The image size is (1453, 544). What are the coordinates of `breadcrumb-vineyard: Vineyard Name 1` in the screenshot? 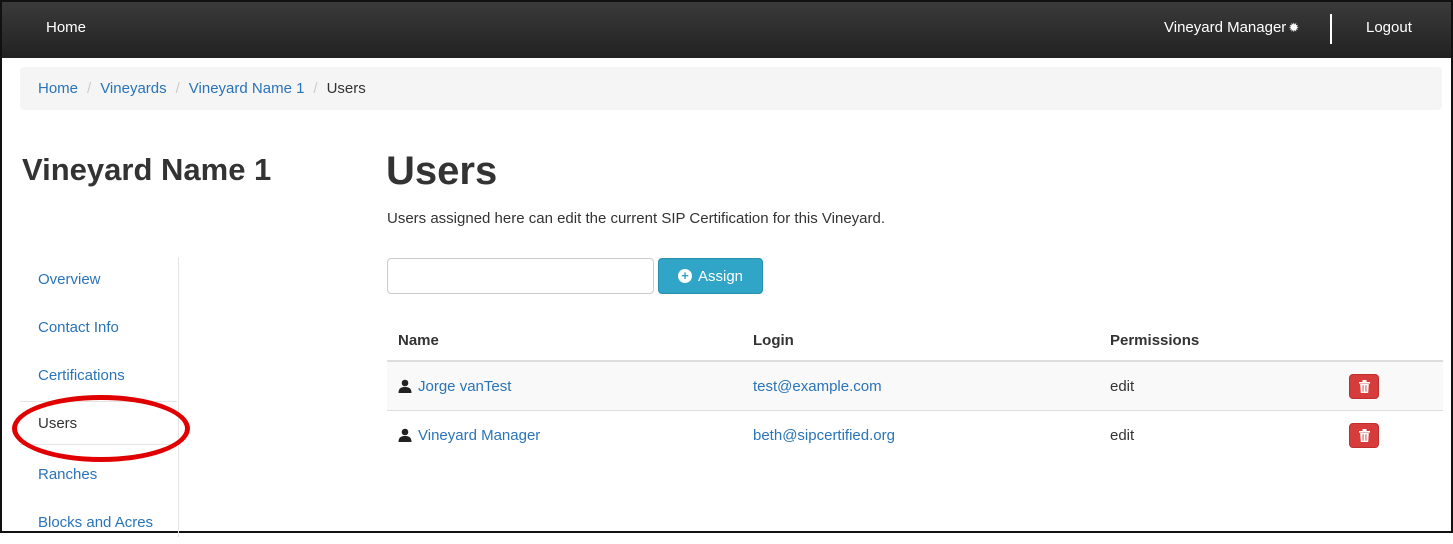 It's located at (247, 88).